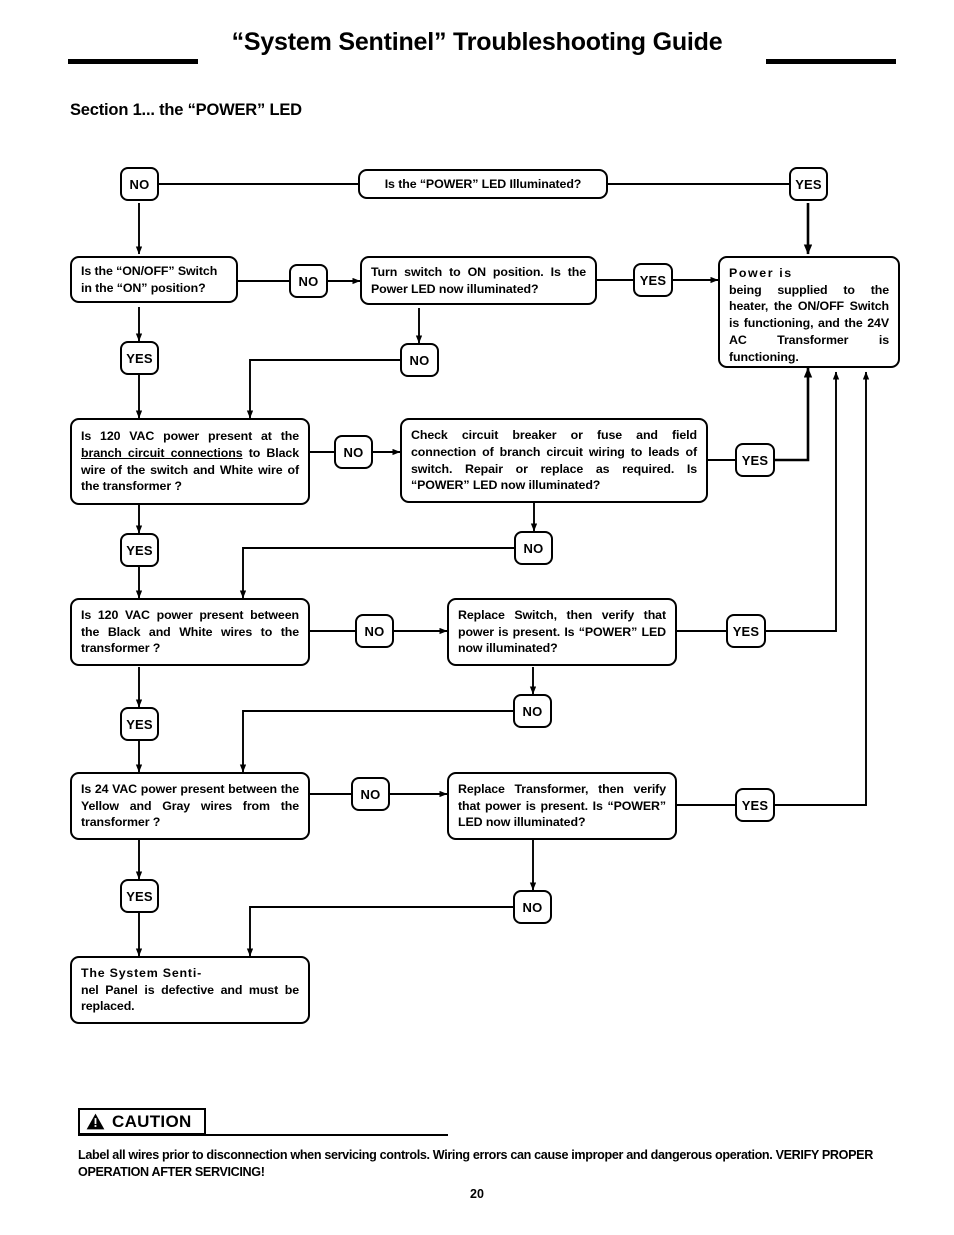 Image resolution: width=954 pixels, height=1235 pixels. What do you see at coordinates (755, 460) in the screenshot?
I see `branch-label-yes-check-breaker: YES` at bounding box center [755, 460].